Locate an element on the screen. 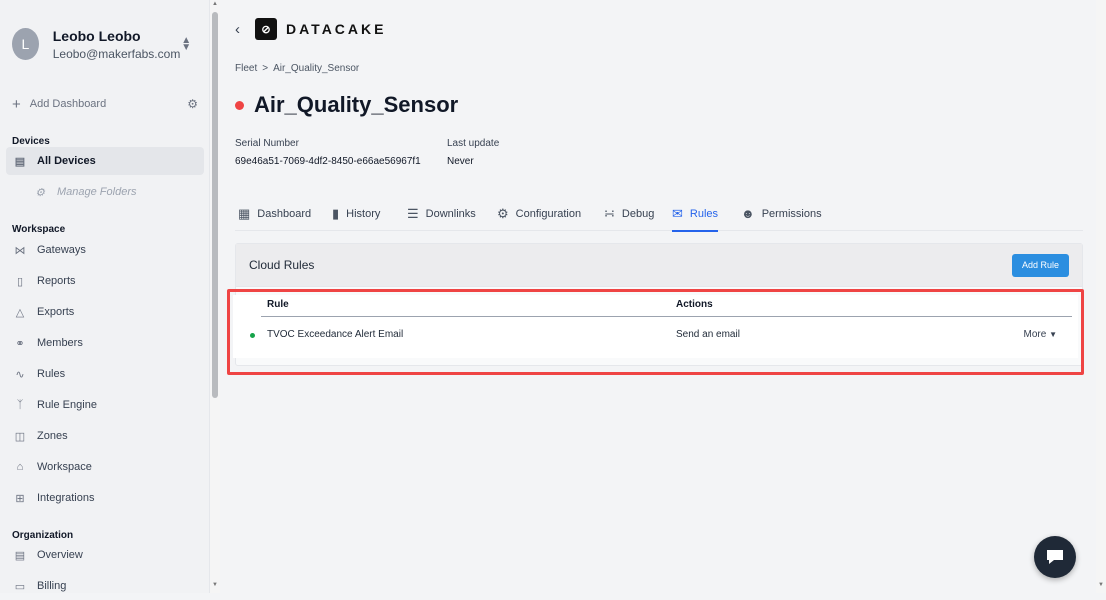 This screenshot has width=1106, height=600. tab-configuration: ⚙ Configuration is located at coordinates (539, 213).